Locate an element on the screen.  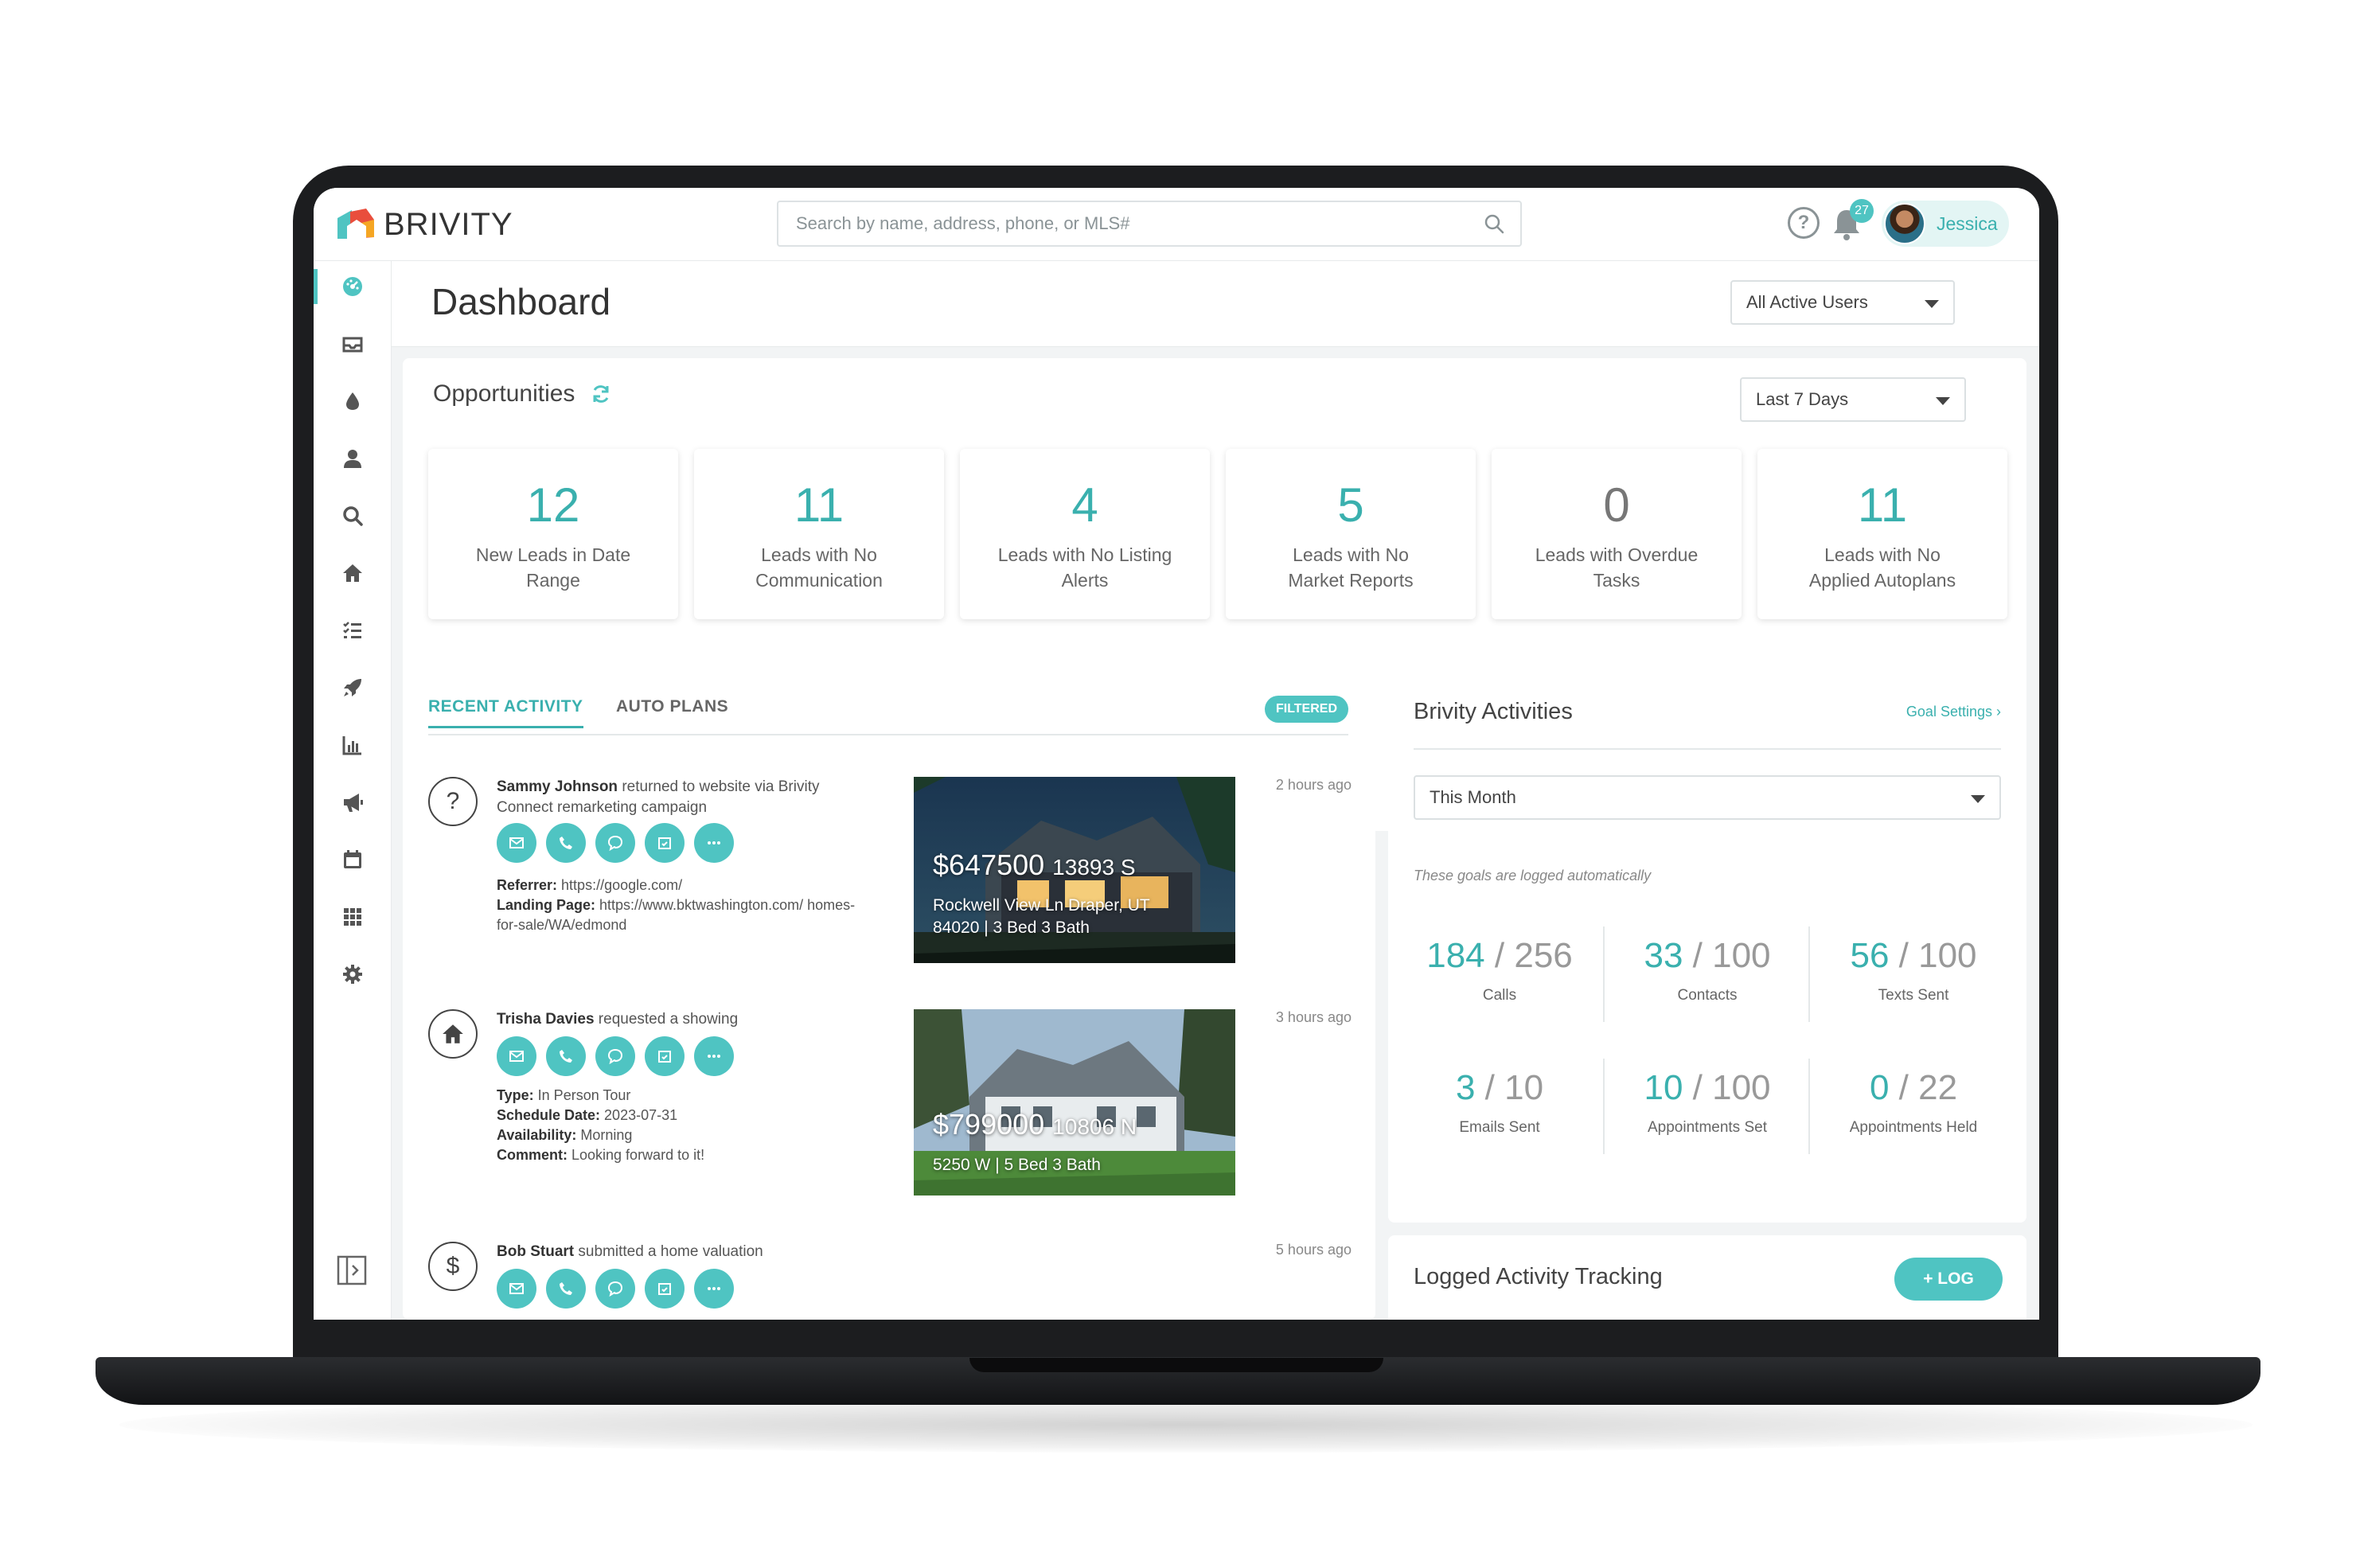
opportunity-card-no-autoplans: 11 Leads with No Applied Autoplans is located at coordinates (1882, 534).